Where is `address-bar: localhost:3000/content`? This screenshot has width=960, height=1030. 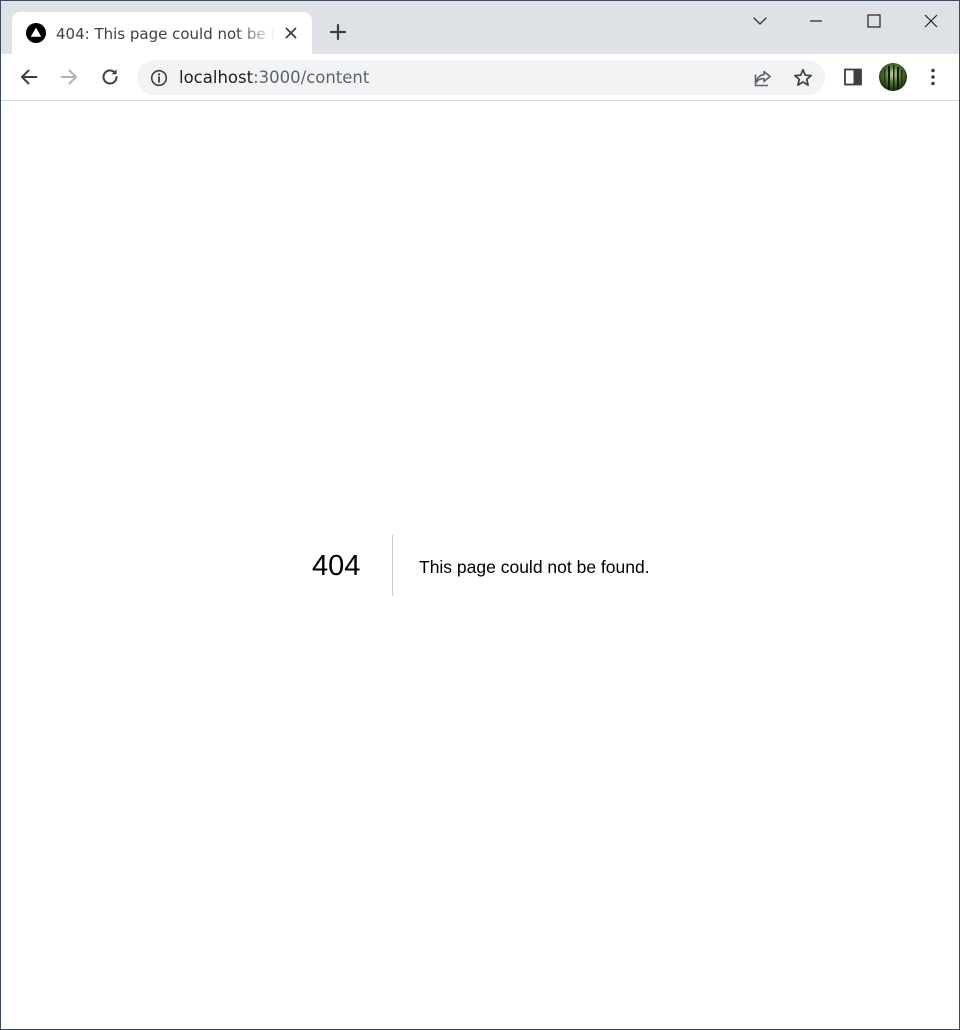 address-bar: localhost:3000/content is located at coordinates (481, 77).